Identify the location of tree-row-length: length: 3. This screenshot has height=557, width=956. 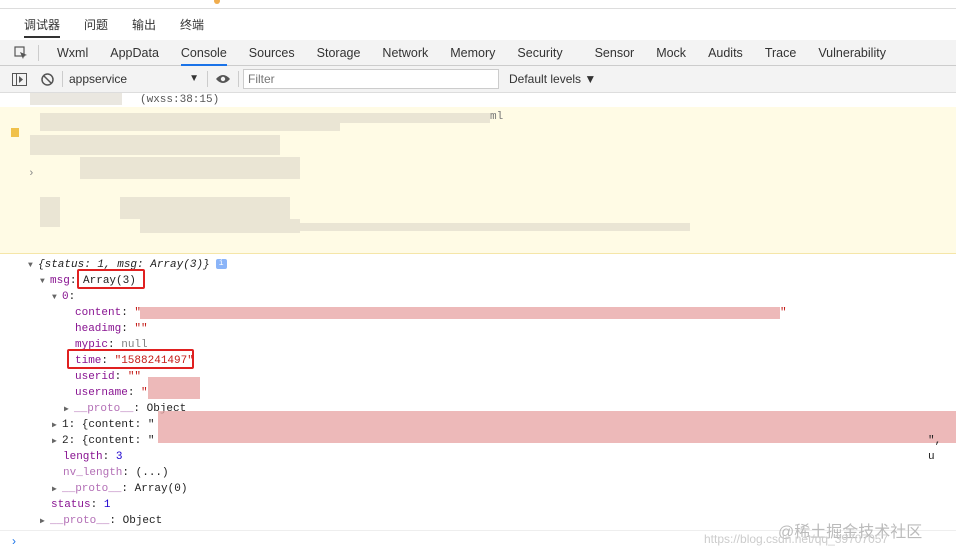
(93, 457).